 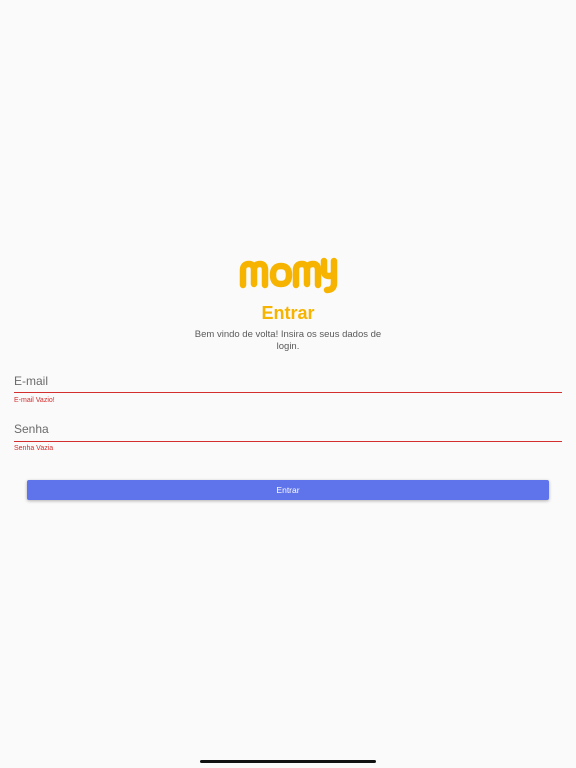 What do you see at coordinates (288, 429) in the screenshot?
I see `password-input` at bounding box center [288, 429].